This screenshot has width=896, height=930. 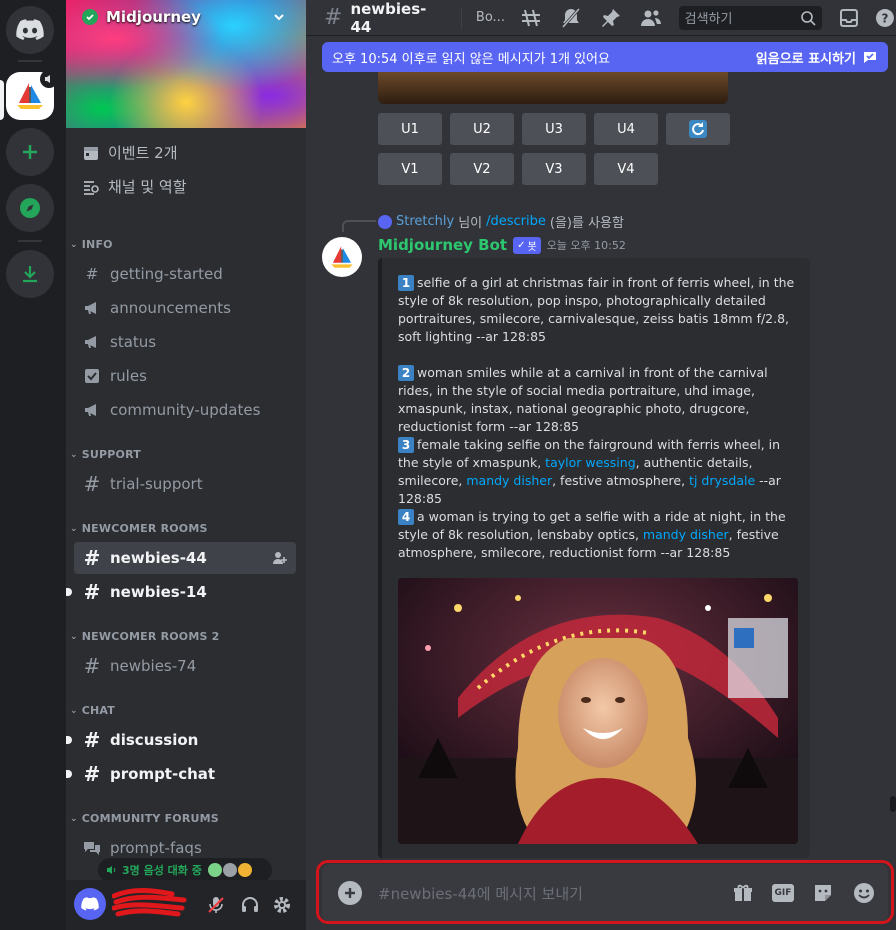 What do you see at coordinates (571, 18) in the screenshot?
I see `notification-muted-icon` at bounding box center [571, 18].